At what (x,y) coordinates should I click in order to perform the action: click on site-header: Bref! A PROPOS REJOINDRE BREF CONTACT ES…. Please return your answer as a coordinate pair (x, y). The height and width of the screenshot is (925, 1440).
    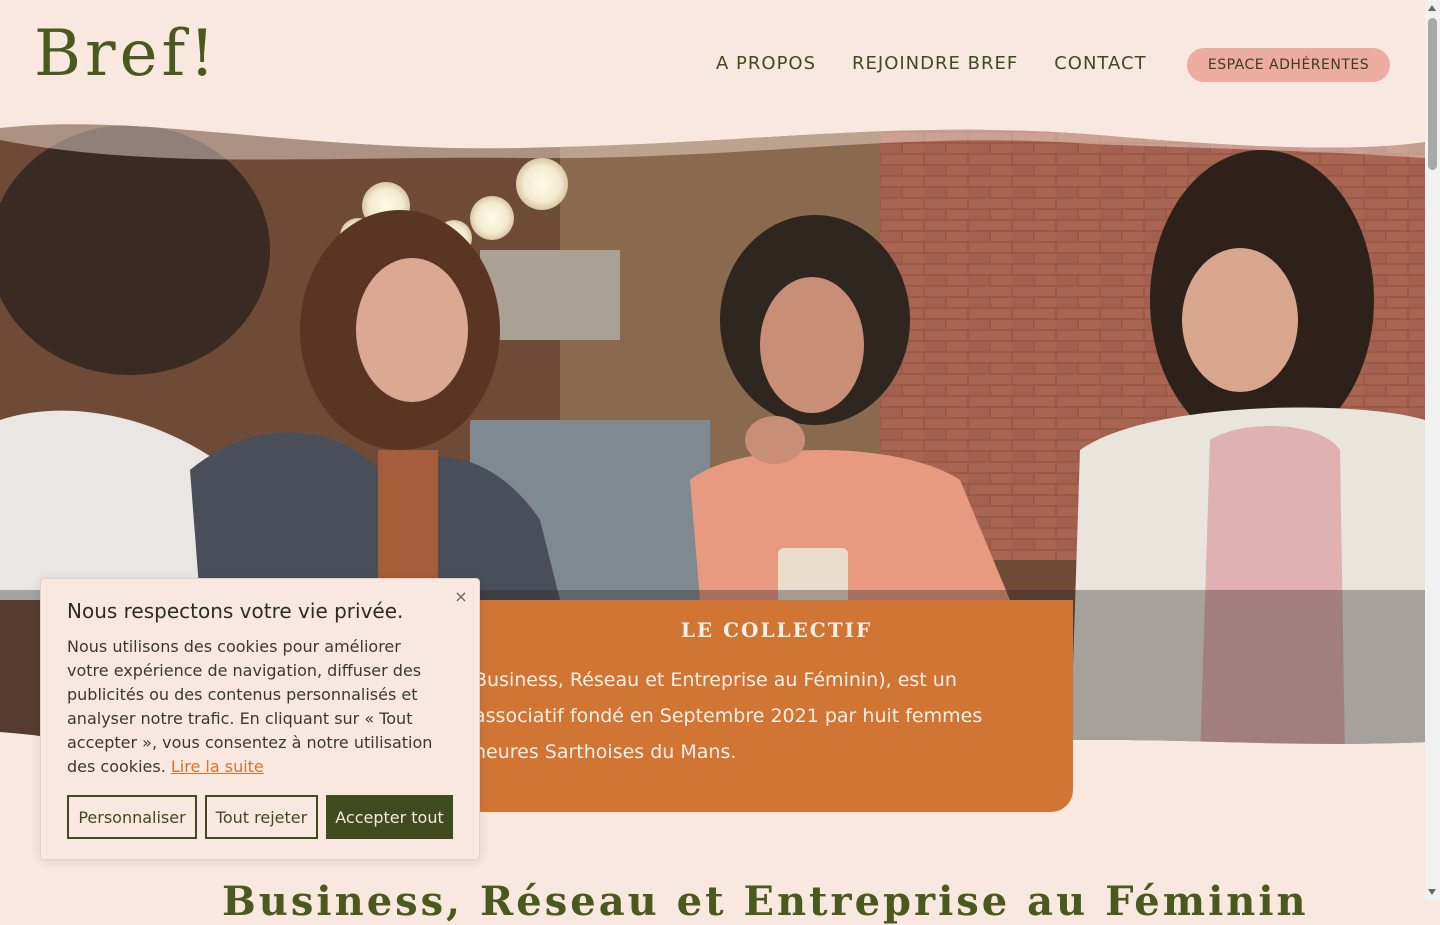
    Looking at the image, I should click on (712, 65).